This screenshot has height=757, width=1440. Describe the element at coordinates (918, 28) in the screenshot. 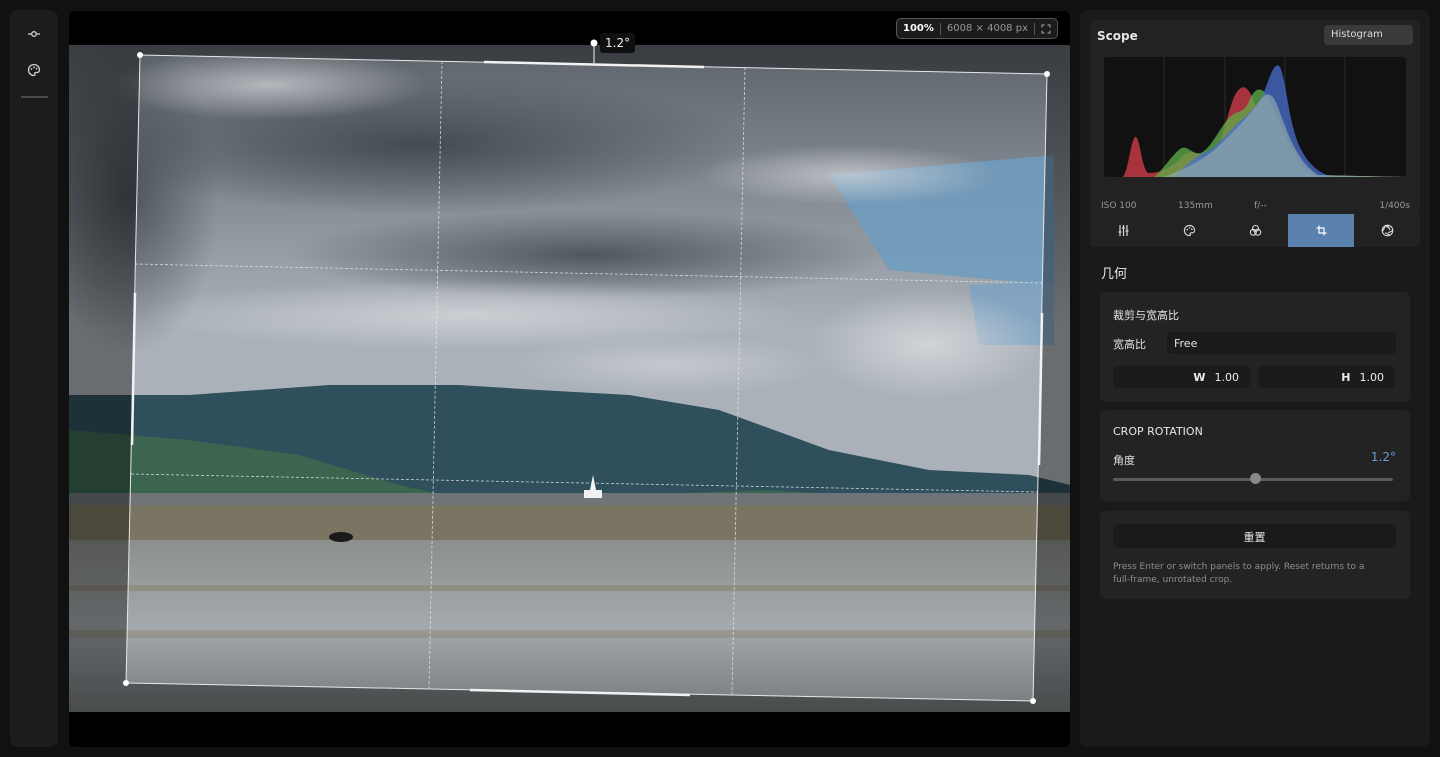

I see `zoom-level: 100%` at that location.